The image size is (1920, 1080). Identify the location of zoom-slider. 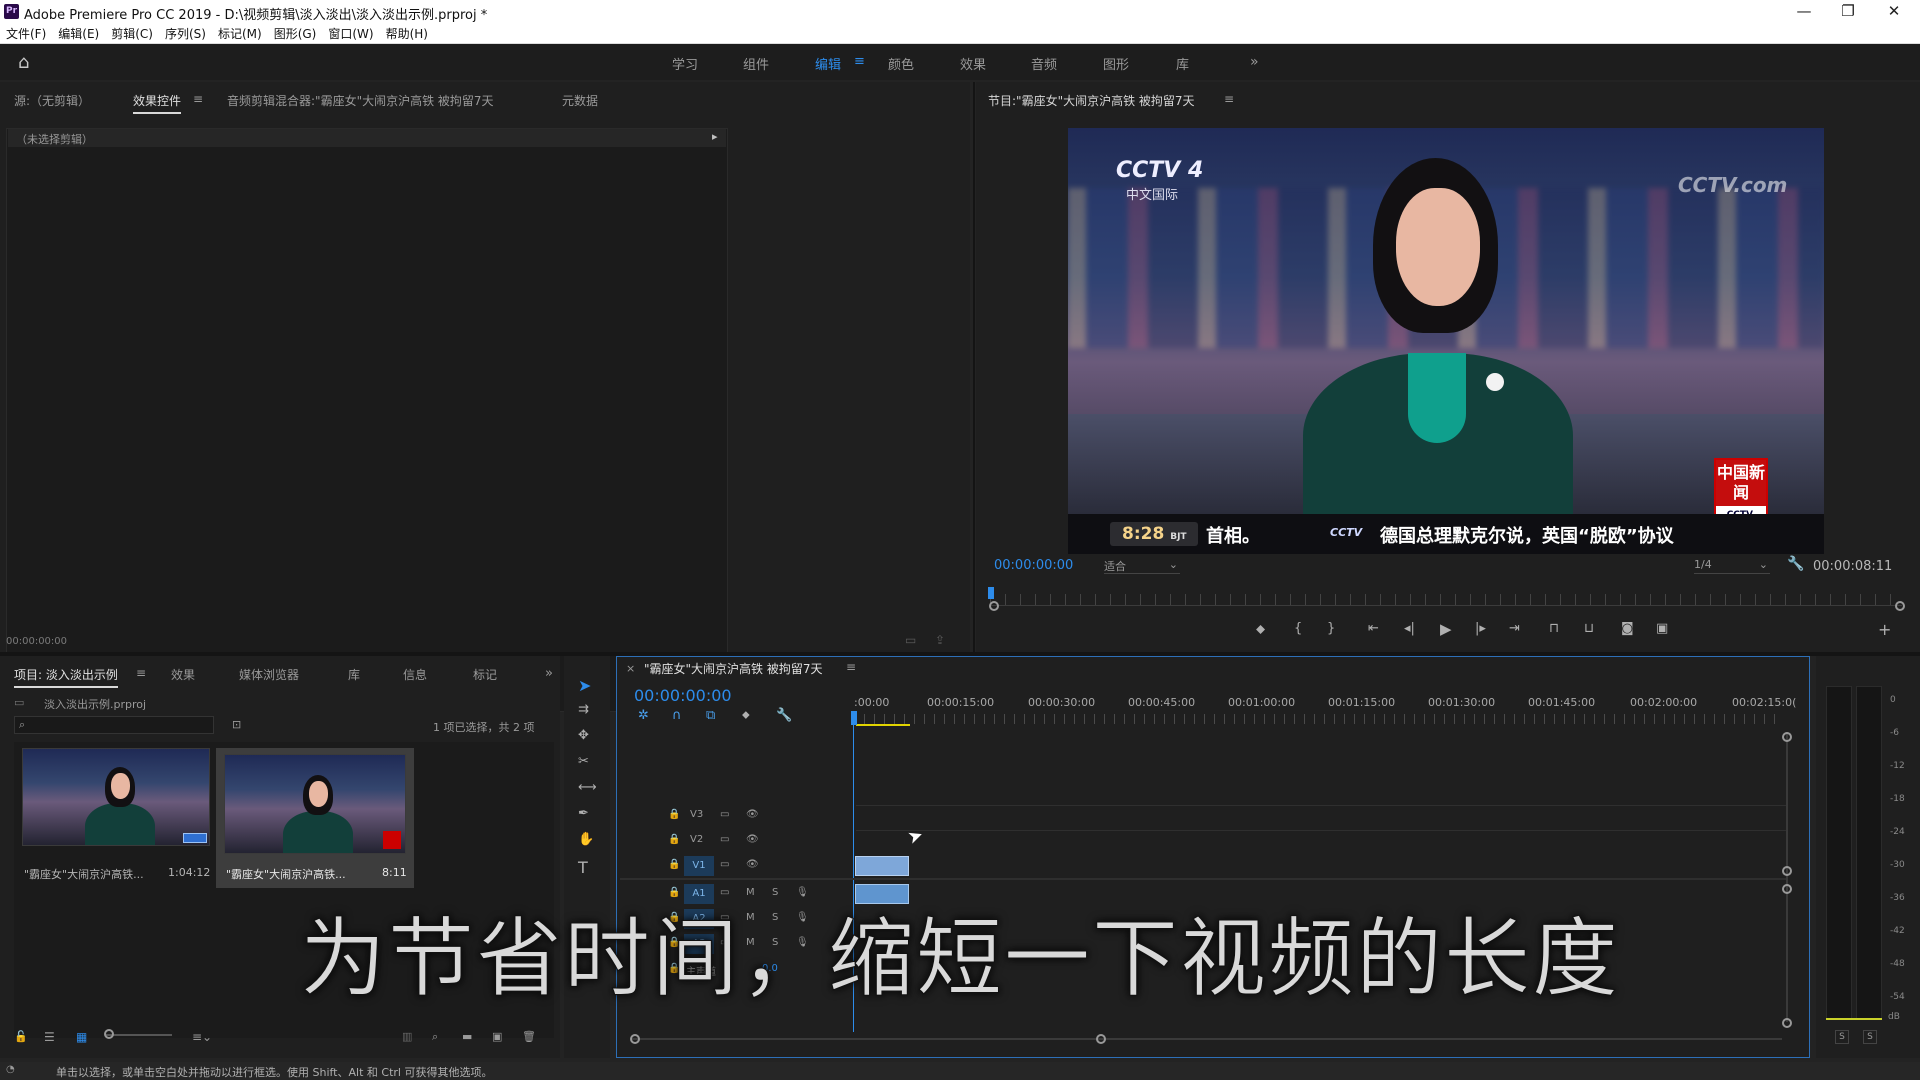
(139, 1035).